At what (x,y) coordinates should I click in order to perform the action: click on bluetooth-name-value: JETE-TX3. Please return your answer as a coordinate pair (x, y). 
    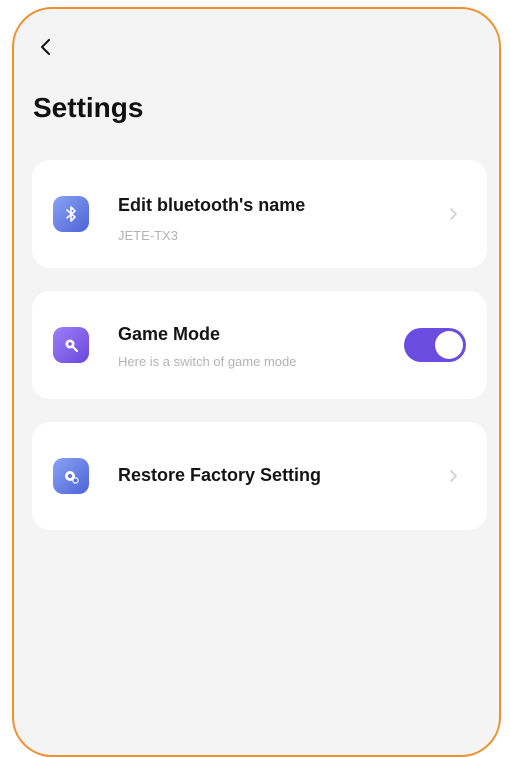
    Looking at the image, I should click on (148, 235).